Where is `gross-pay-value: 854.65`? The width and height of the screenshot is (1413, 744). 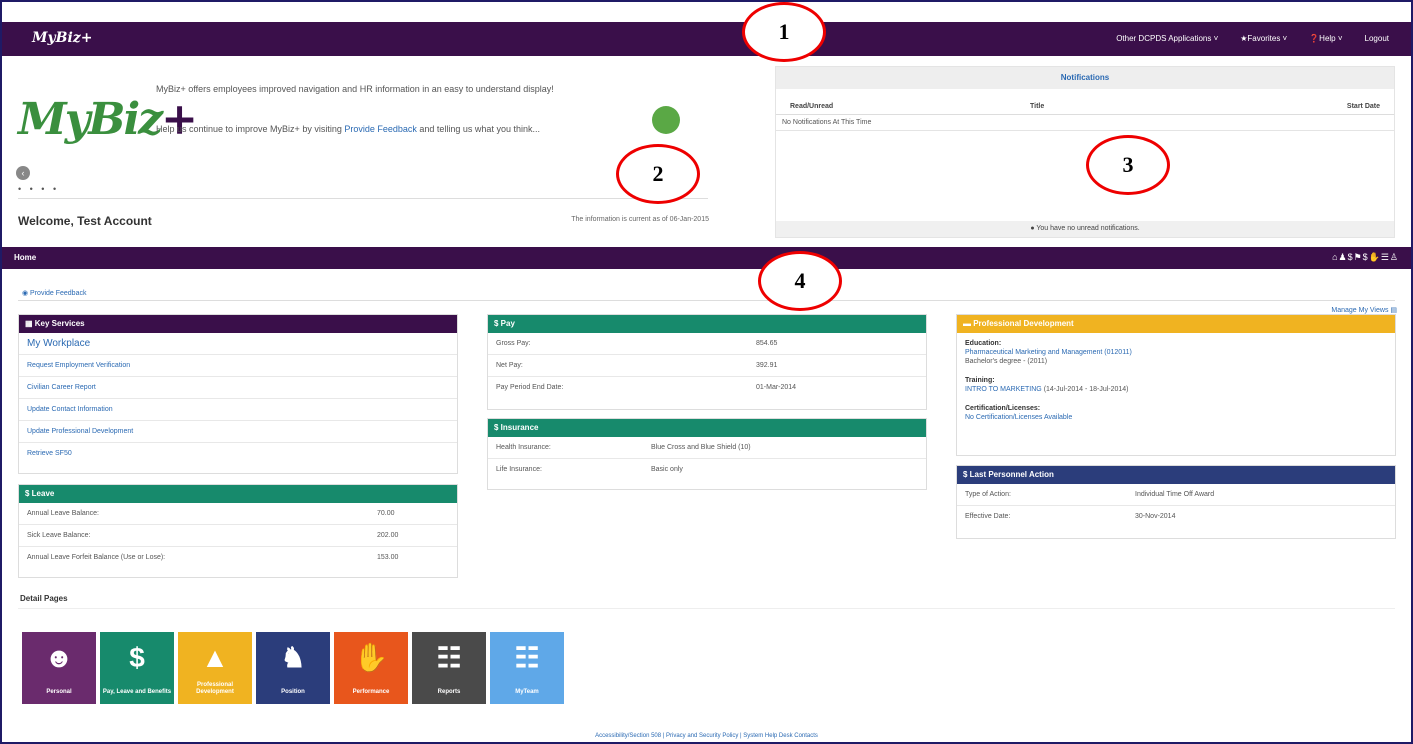
gross-pay-value: 854.65 is located at coordinates (767, 343).